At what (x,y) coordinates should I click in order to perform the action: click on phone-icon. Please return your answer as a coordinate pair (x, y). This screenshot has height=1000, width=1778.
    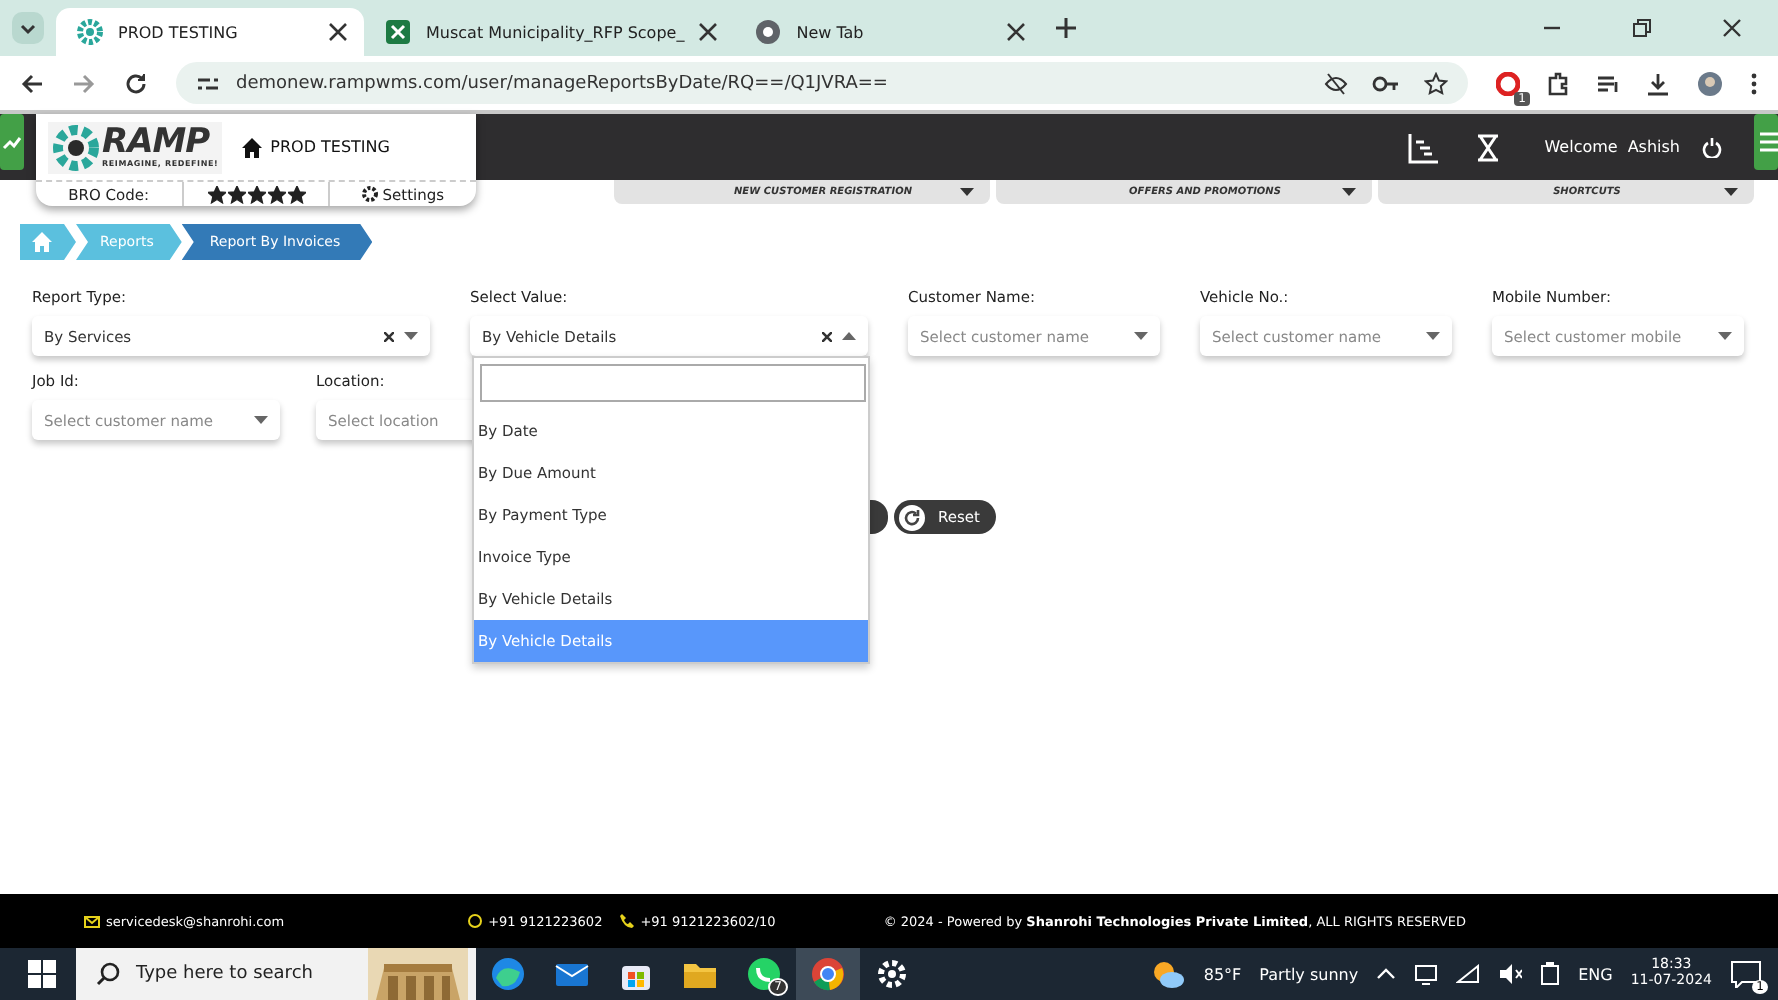
    Looking at the image, I should click on (627, 921).